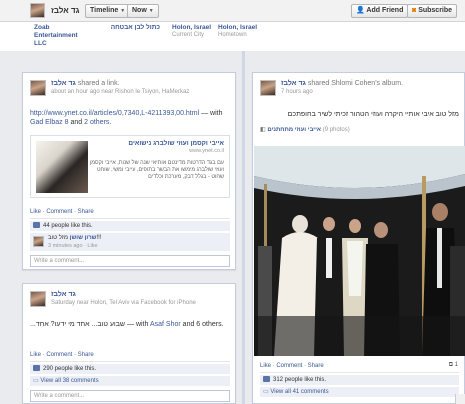 This screenshot has height=404, width=465. Describe the element at coordinates (139, 10) in the screenshot. I see `now-label: Now` at that location.